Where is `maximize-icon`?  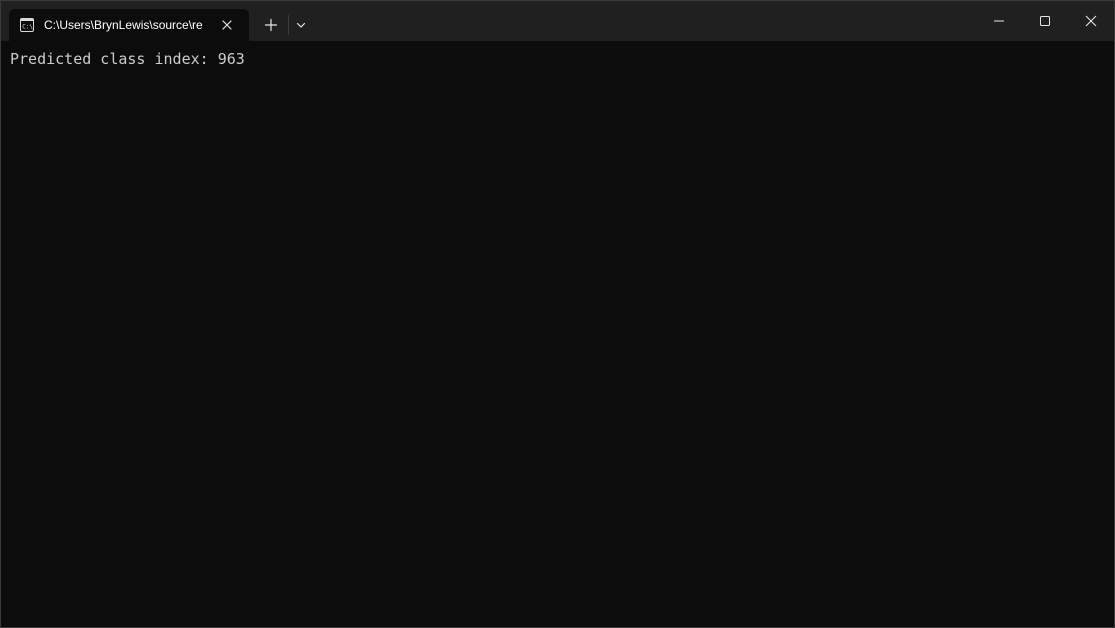
maximize-icon is located at coordinates (1045, 21).